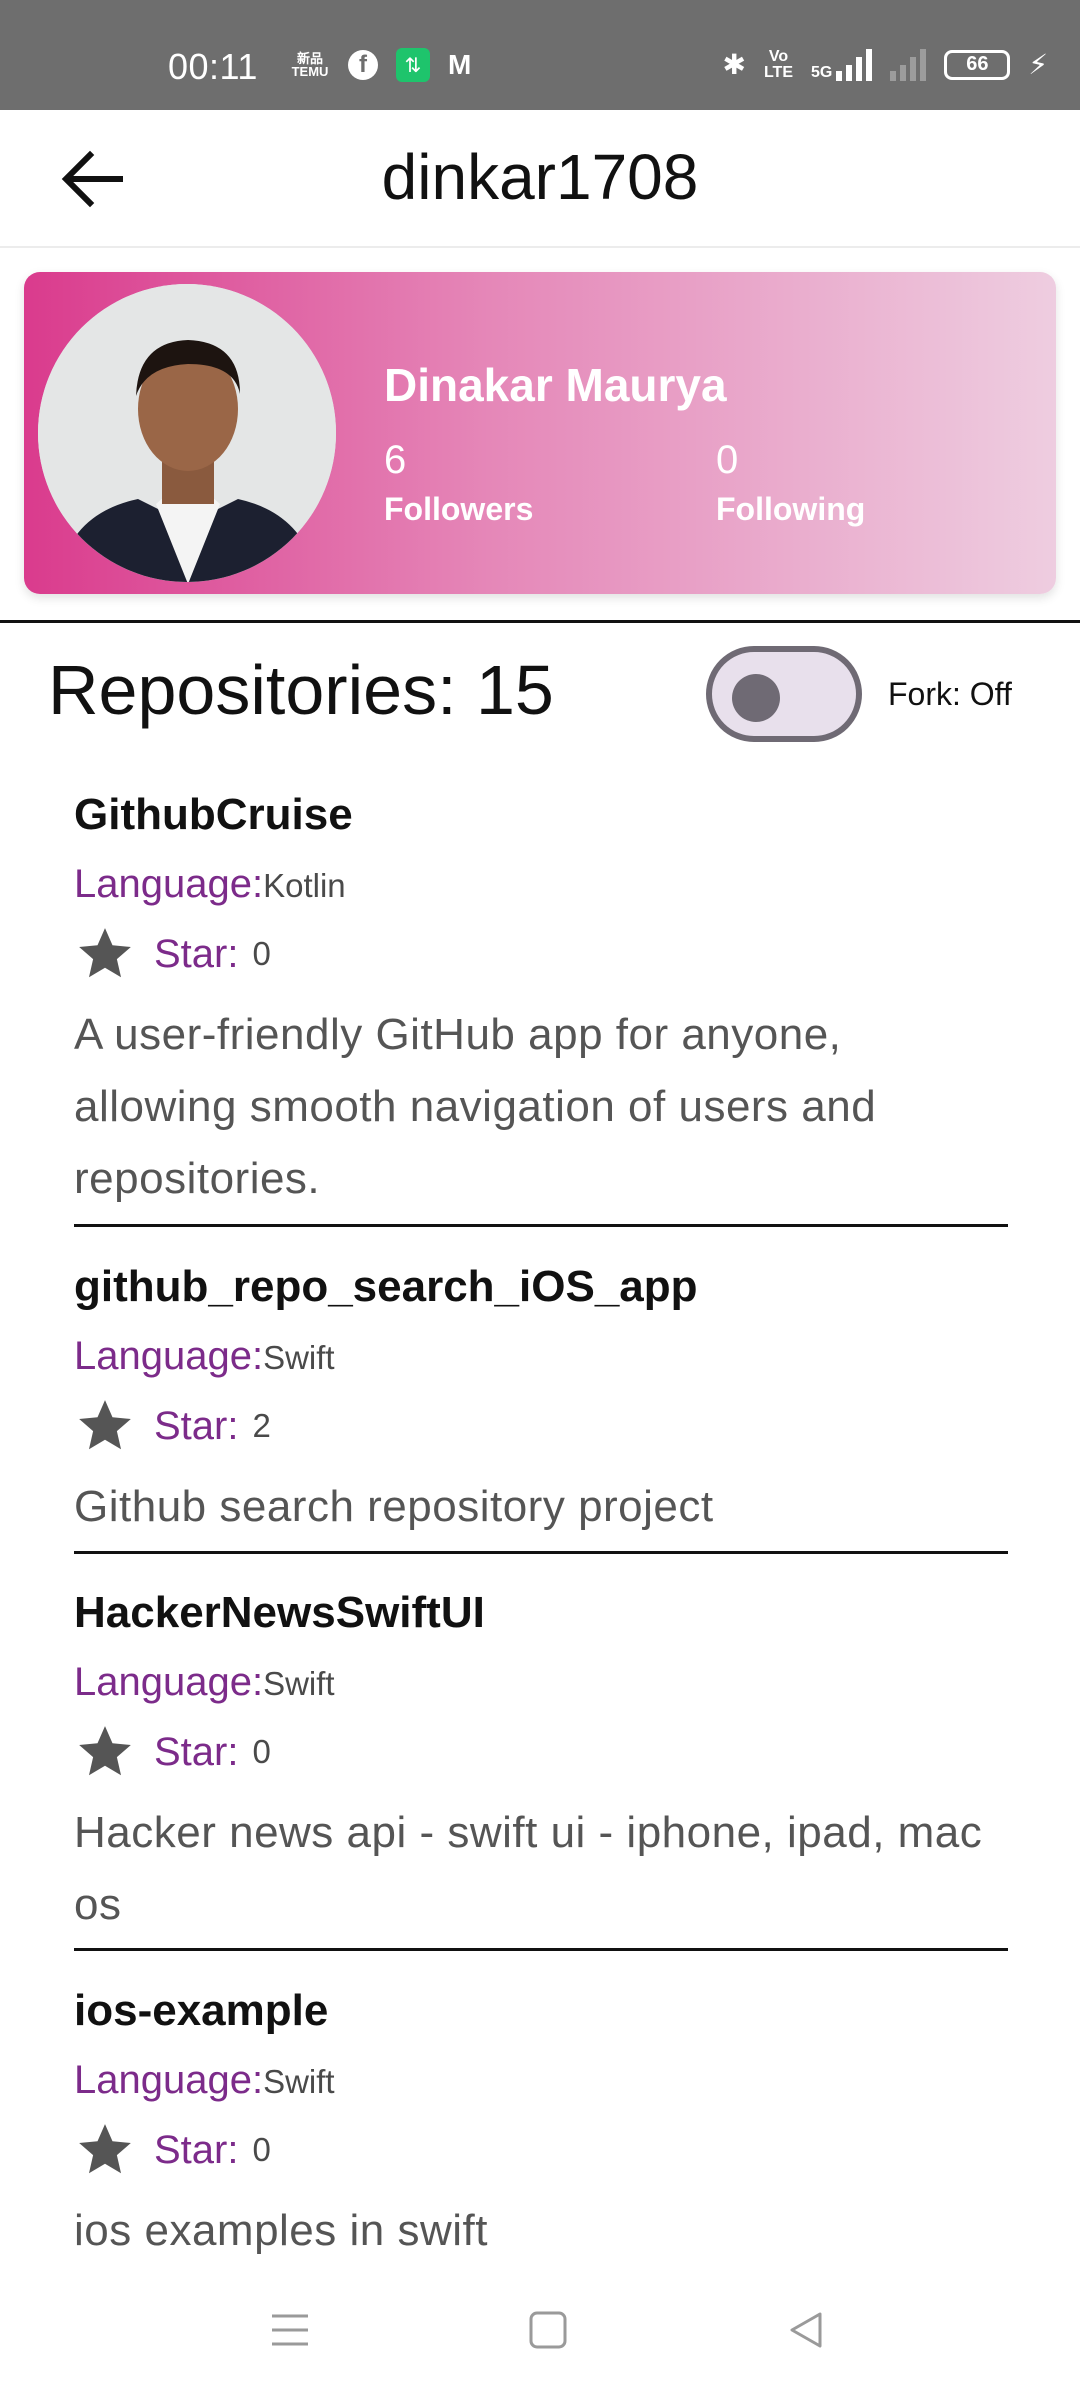 The width and height of the screenshot is (1080, 2400). I want to click on volte-text-2: LTE, so click(778, 72).